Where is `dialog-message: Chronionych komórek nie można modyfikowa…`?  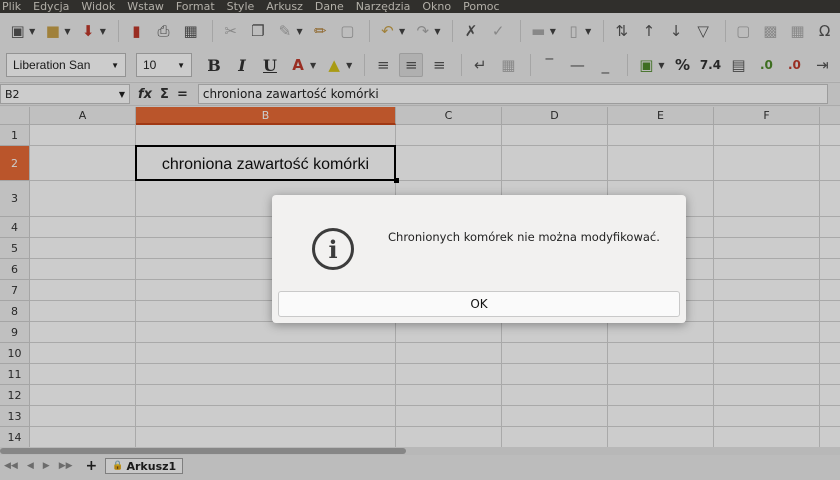
dialog-message: Chronionych komórek nie można modyfikowa… is located at coordinates (524, 237).